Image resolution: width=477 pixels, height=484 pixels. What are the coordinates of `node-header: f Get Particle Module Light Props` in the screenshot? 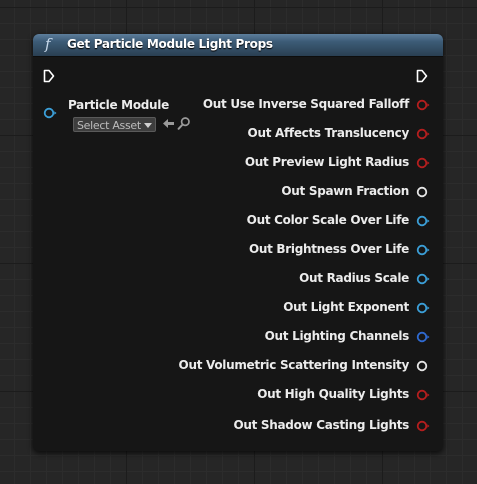 It's located at (238, 45).